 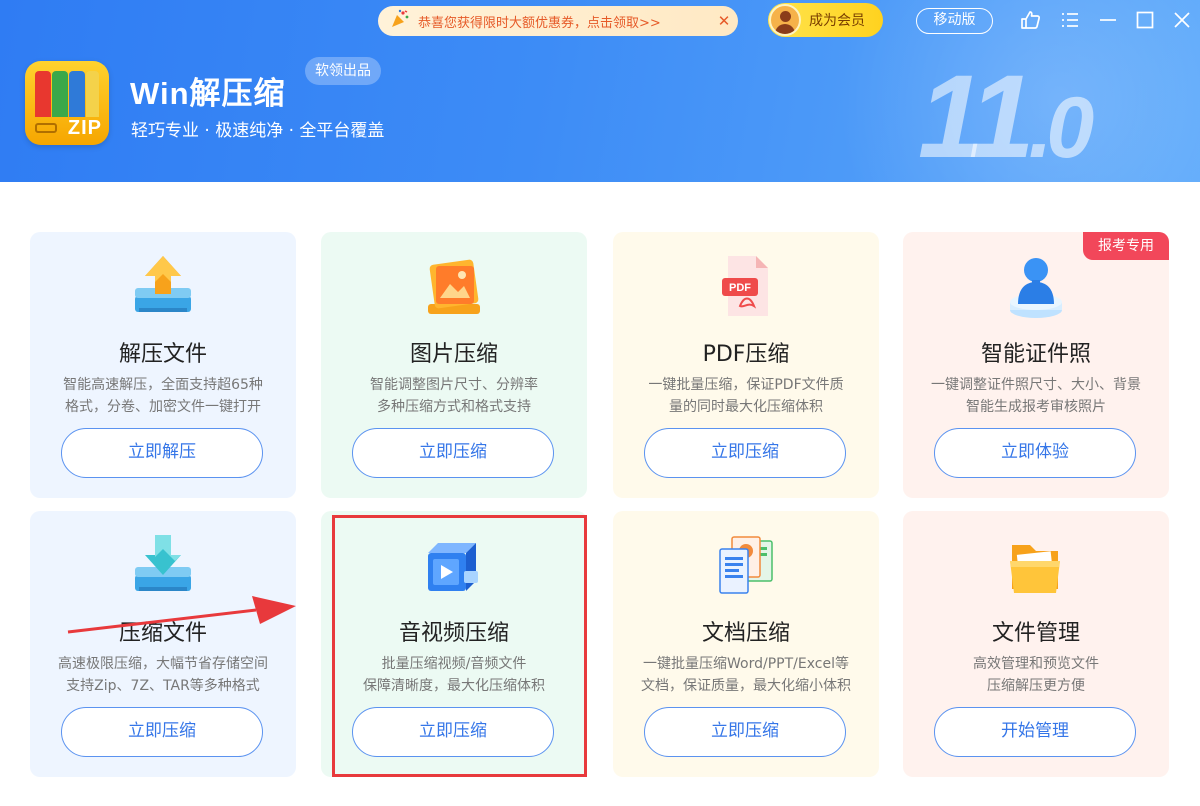 What do you see at coordinates (454, 286) in the screenshot?
I see `image-icon` at bounding box center [454, 286].